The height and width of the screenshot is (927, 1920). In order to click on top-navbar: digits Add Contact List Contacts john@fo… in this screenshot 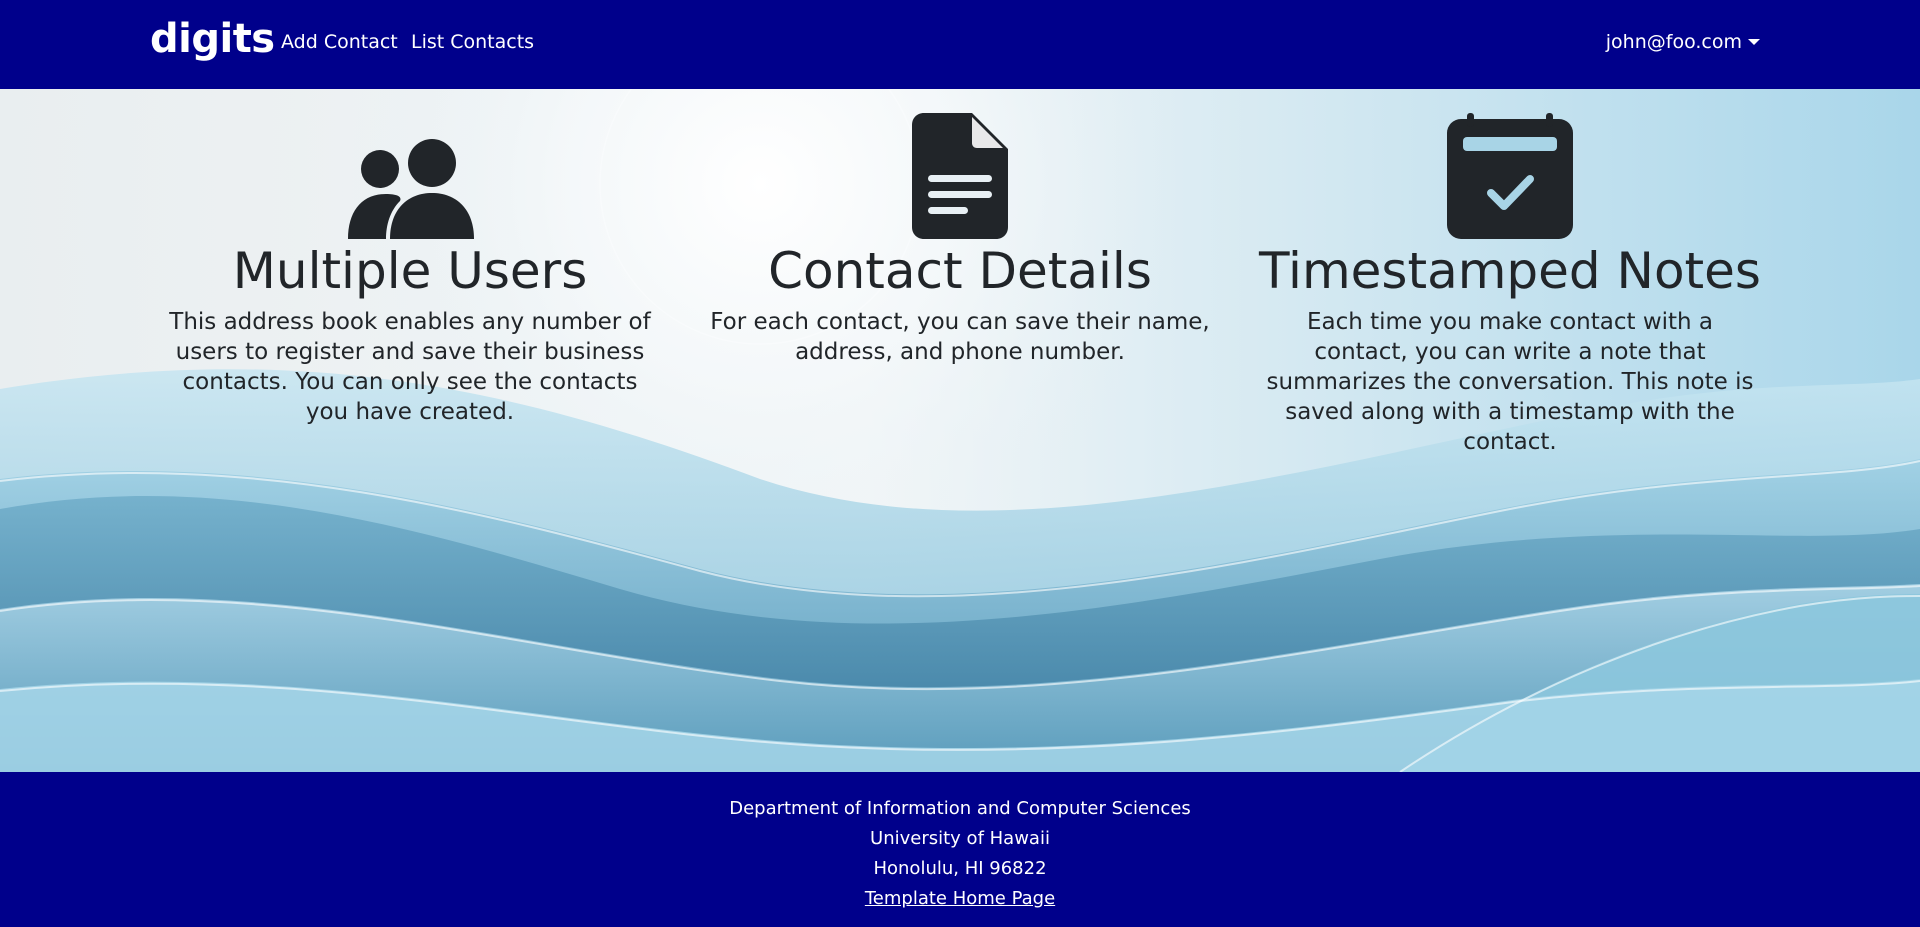, I will do `click(960, 44)`.